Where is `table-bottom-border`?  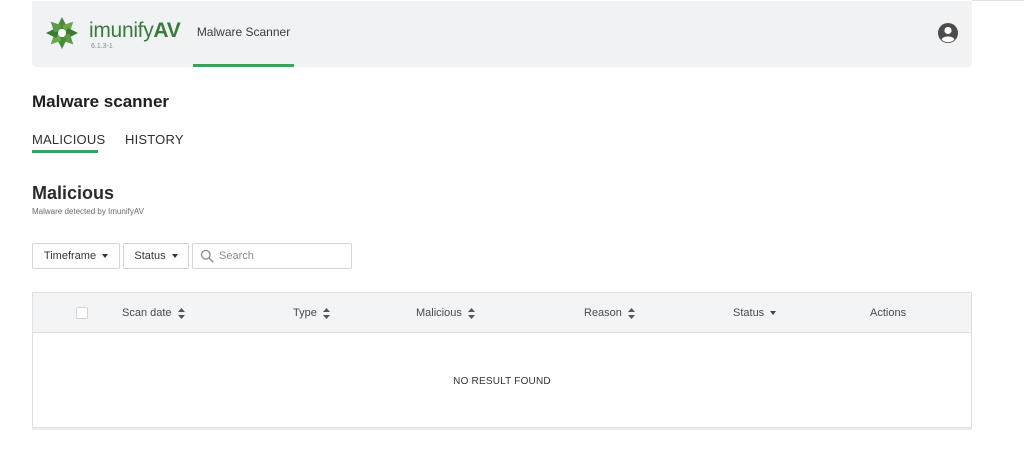 table-bottom-border is located at coordinates (502, 429).